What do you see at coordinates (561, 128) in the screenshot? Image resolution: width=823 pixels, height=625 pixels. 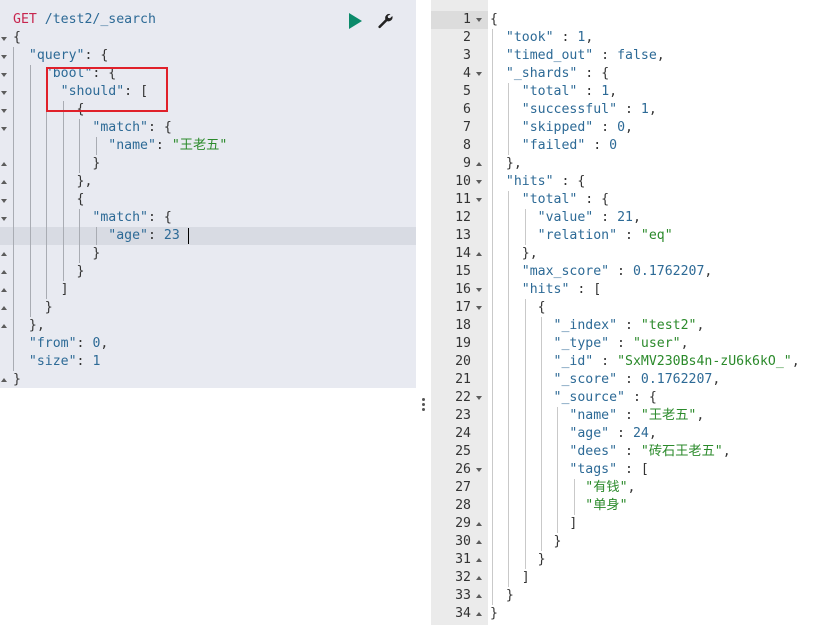 I see `response-code-line: "skipped" : 0,` at bounding box center [561, 128].